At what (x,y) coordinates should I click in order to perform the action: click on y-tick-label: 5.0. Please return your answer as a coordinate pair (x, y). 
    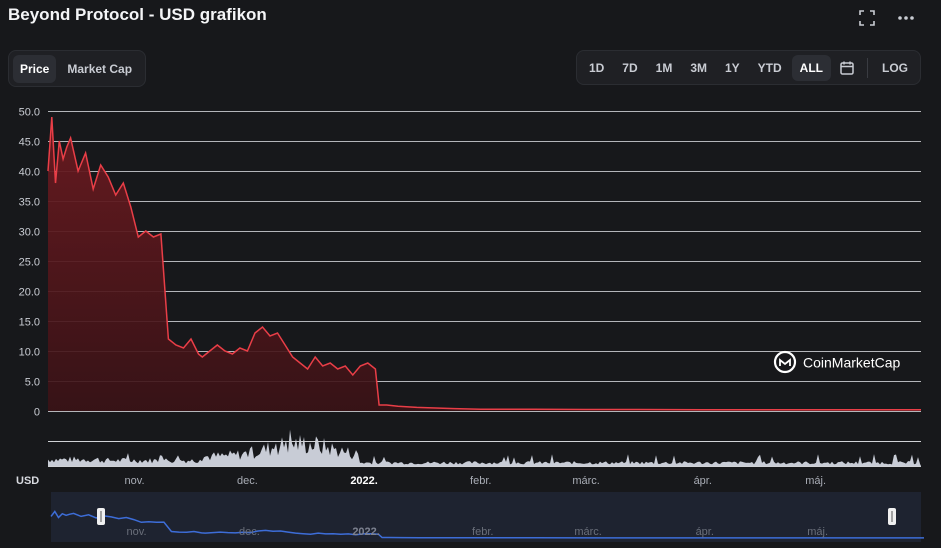
    Looking at the image, I should click on (32, 383).